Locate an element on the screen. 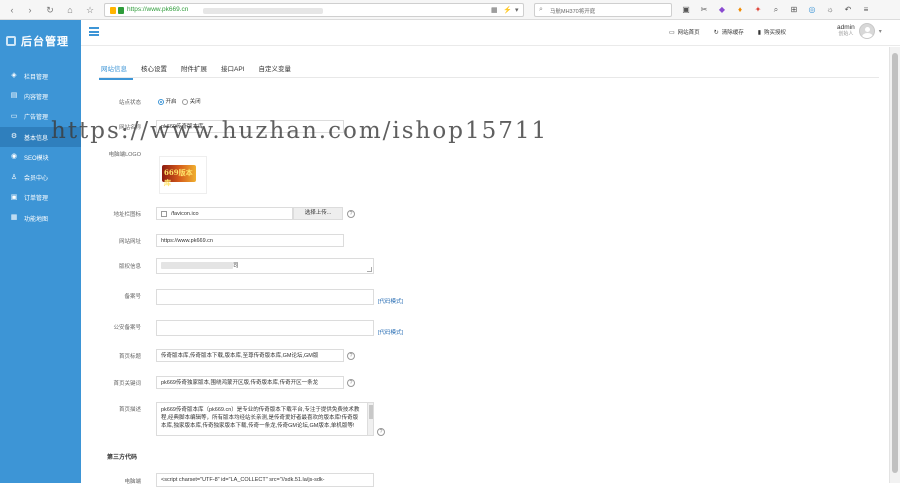 The width and height of the screenshot is (900, 487). copyright-input: 司 is located at coordinates (265, 266).